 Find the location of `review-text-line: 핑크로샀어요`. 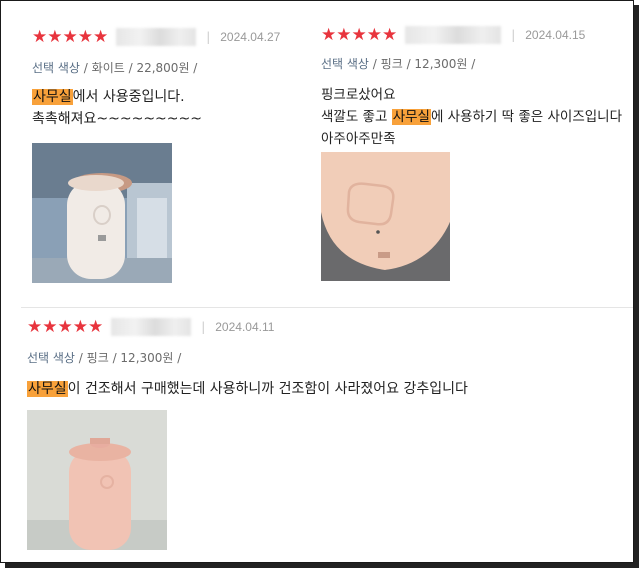

review-text-line: 핑크로샀어요 is located at coordinates (358, 95).